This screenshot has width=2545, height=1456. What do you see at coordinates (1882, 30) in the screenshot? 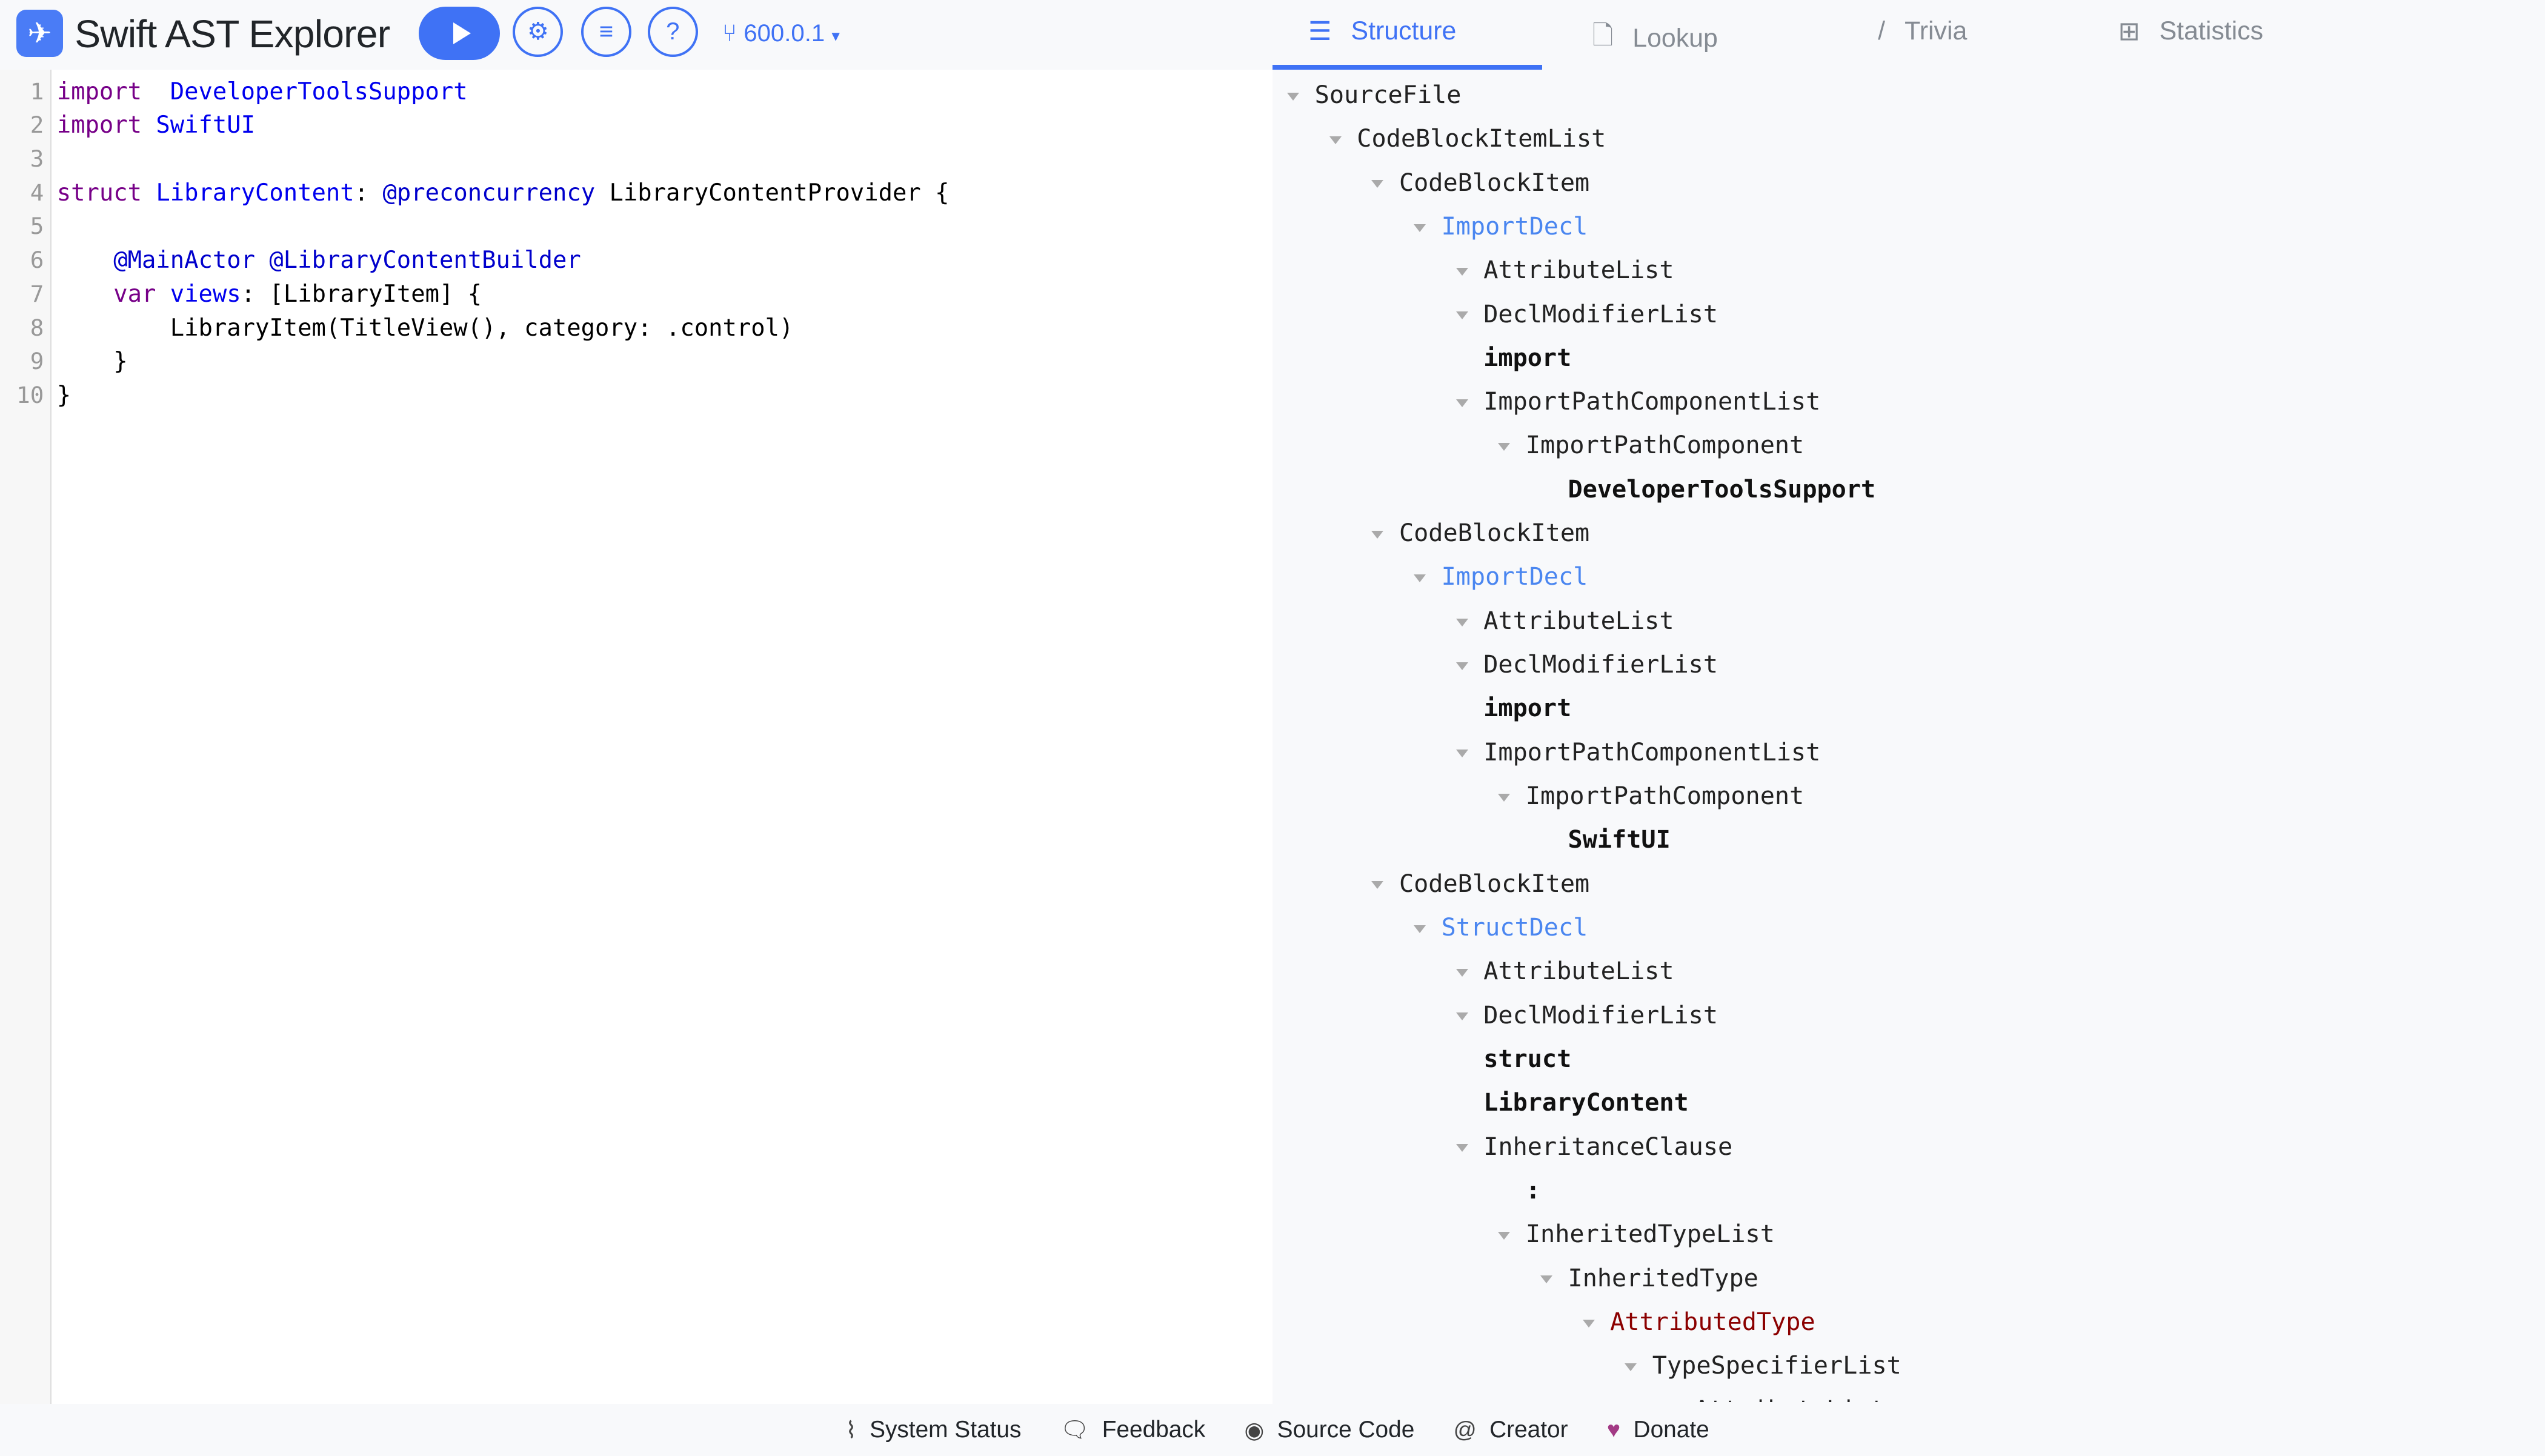
I see `slash-icon: /` at bounding box center [1882, 30].